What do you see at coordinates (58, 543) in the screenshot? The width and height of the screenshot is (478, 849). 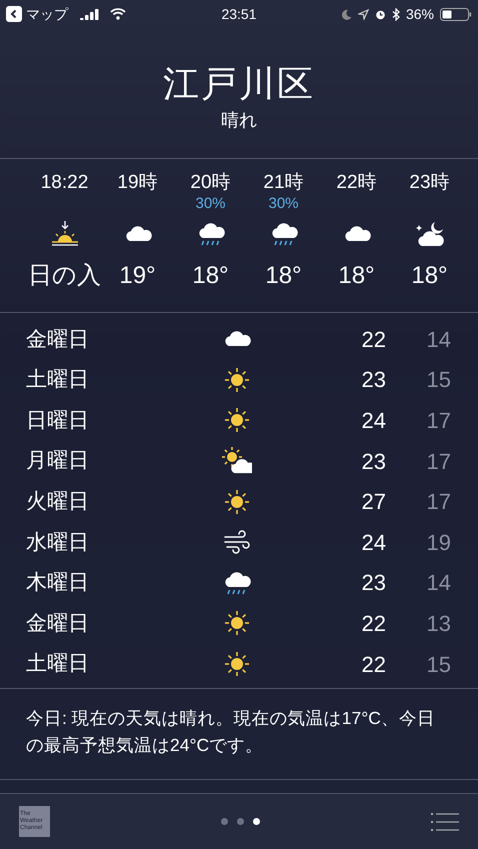 I see `day-name: 水曜日` at bounding box center [58, 543].